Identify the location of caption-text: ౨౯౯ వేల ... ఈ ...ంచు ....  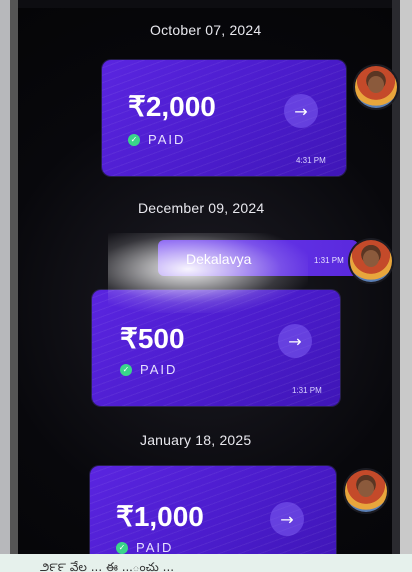
(107, 566).